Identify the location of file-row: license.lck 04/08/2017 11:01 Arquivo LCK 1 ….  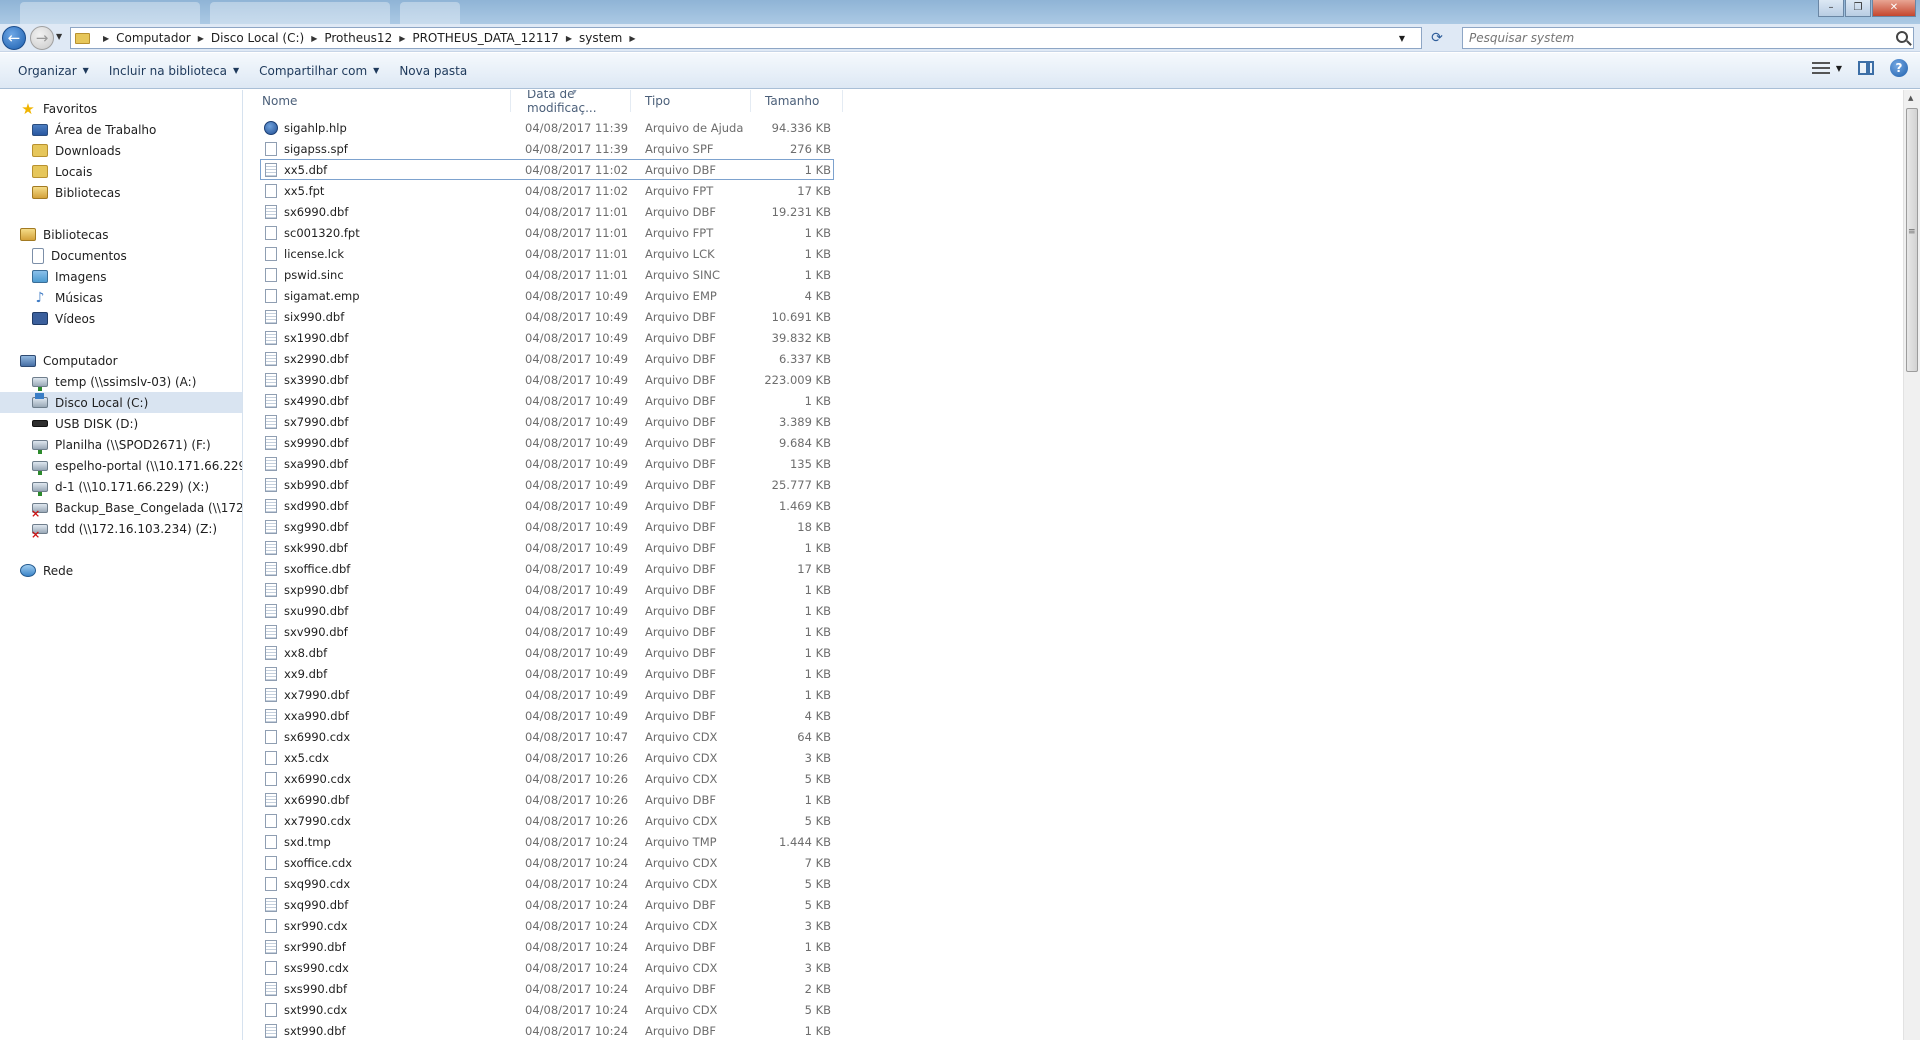
(547, 253).